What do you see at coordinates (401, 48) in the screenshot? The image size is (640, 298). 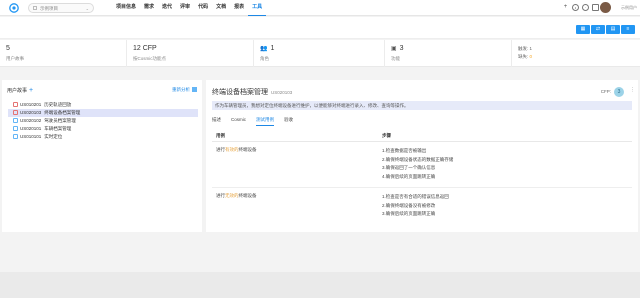 I see `stat-value: 3` at bounding box center [401, 48].